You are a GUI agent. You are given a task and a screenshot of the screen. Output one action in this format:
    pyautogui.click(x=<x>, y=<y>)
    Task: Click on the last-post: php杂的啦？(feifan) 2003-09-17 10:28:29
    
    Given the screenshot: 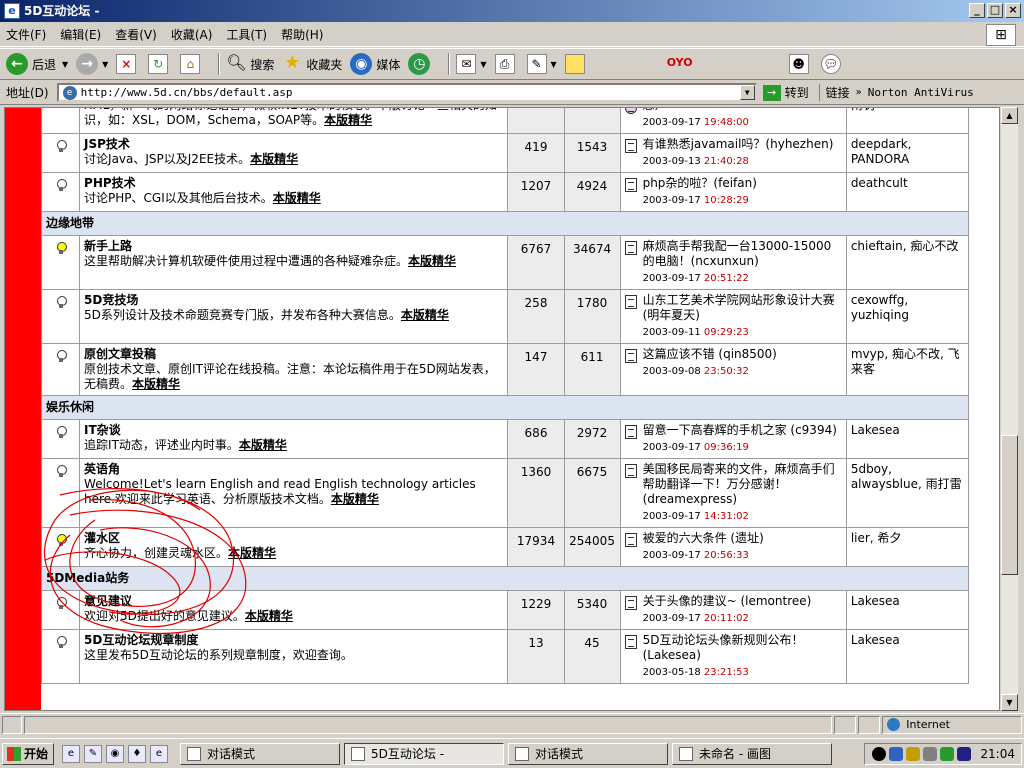 What is the action you would take?
    pyautogui.click(x=733, y=192)
    